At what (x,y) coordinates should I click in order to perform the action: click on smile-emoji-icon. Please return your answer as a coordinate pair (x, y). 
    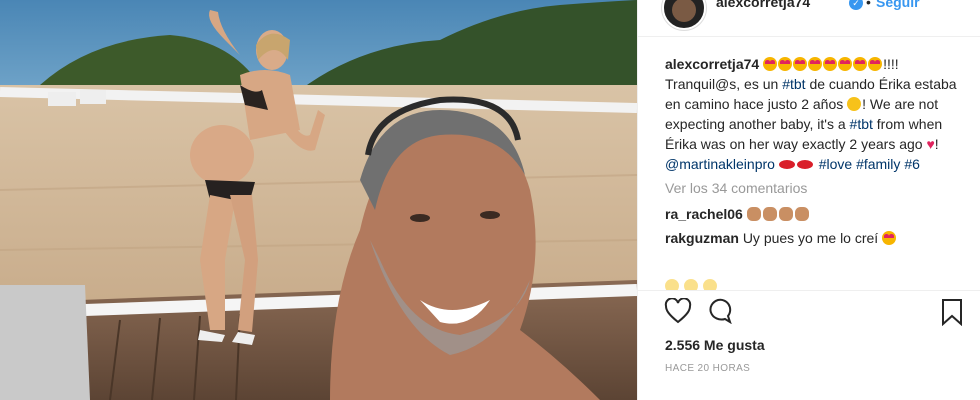
    Looking at the image, I should click on (854, 104).